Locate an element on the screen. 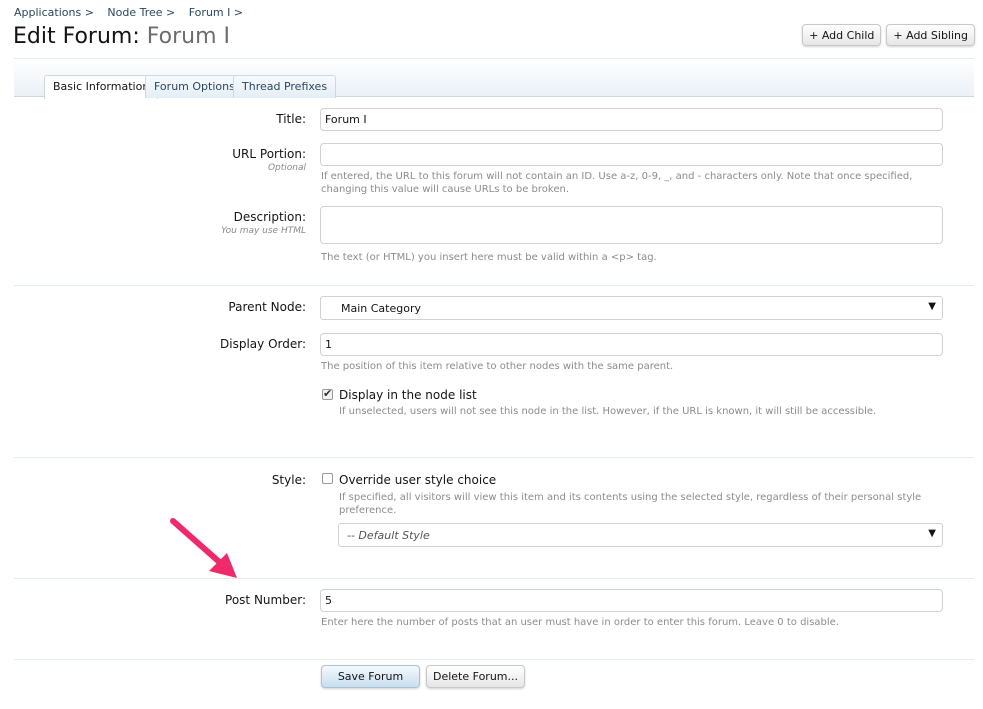  display-order-label: Display Order: is located at coordinates (263, 344).